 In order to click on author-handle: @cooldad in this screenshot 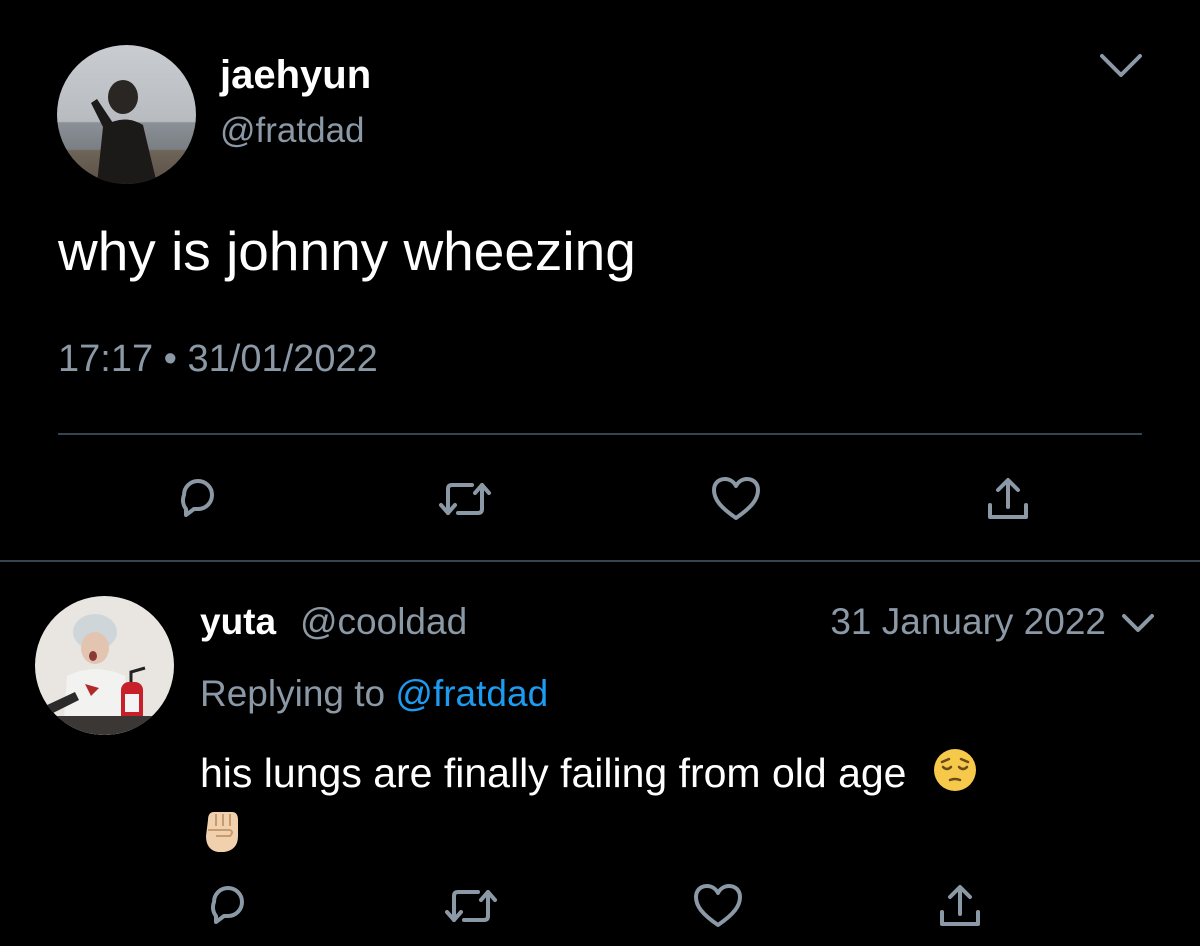, I will do `click(383, 622)`.